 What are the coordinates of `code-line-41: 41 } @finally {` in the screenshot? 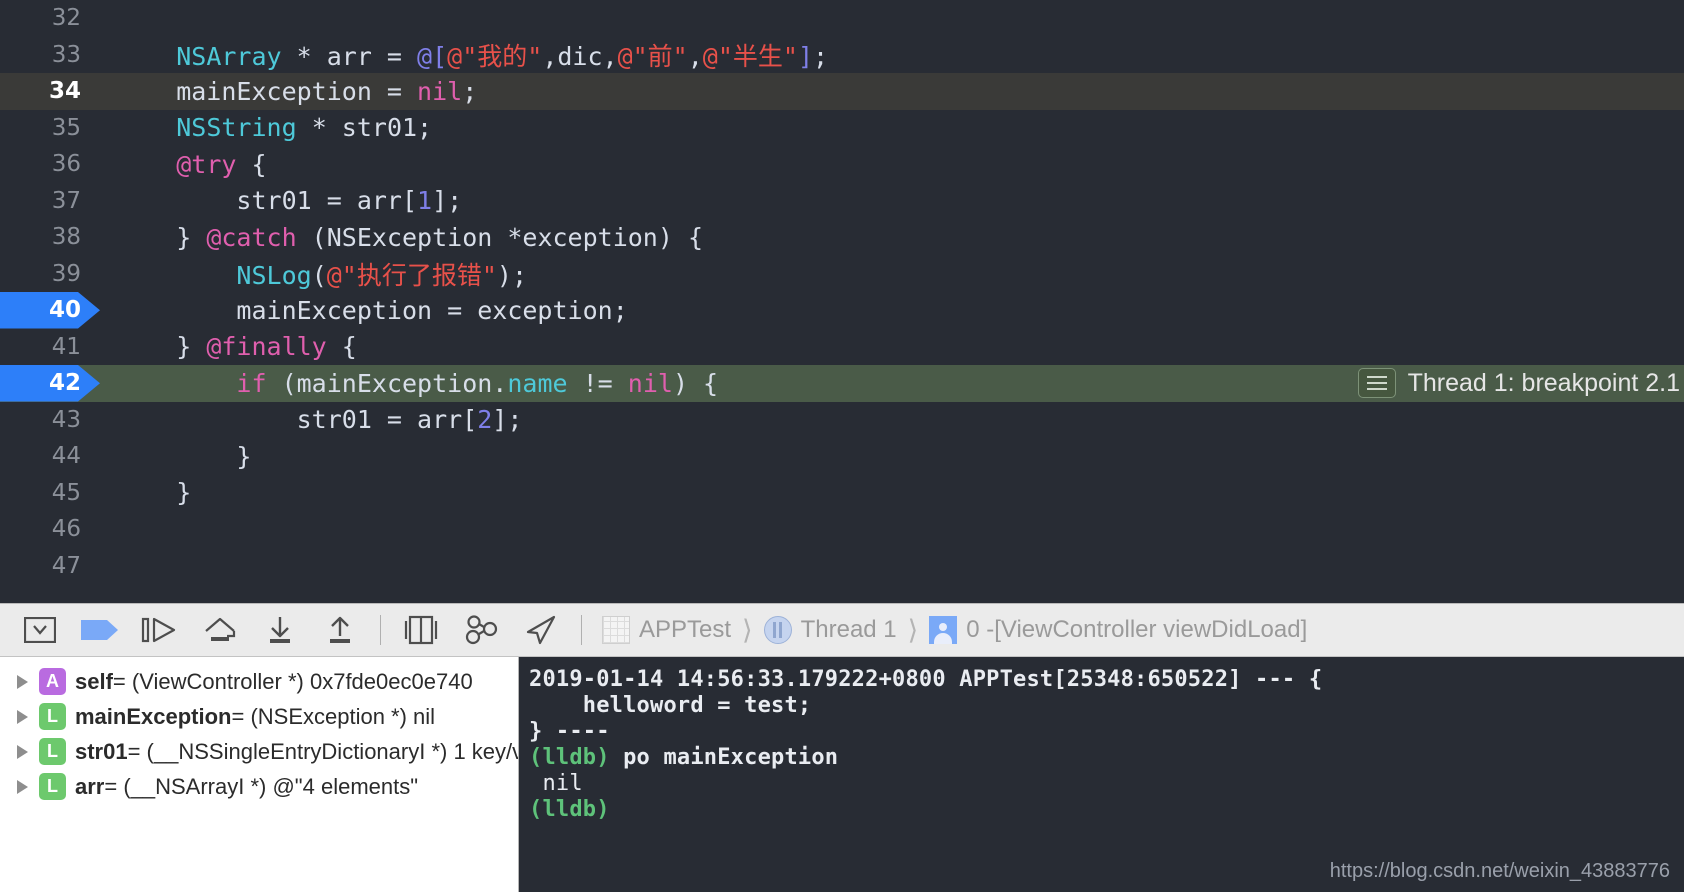 It's located at (842, 347).